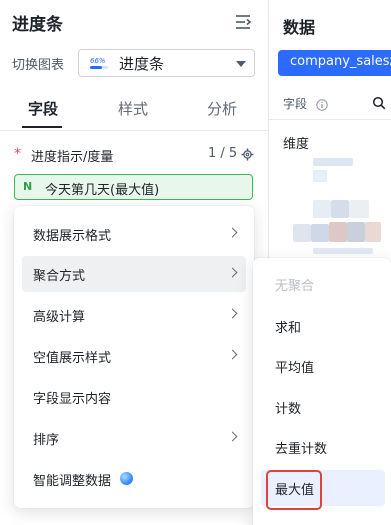 Image resolution: width=391 pixels, height=525 pixels. Describe the element at coordinates (296, 144) in the screenshot. I see `dimension-section-label: 维度` at that location.